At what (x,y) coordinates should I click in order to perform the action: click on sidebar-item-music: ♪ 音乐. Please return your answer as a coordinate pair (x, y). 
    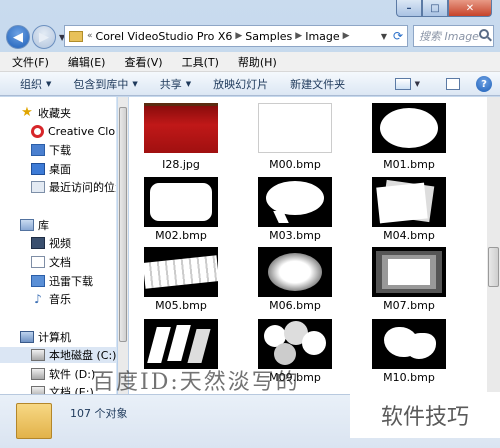
    Looking at the image, I should click on (51, 299).